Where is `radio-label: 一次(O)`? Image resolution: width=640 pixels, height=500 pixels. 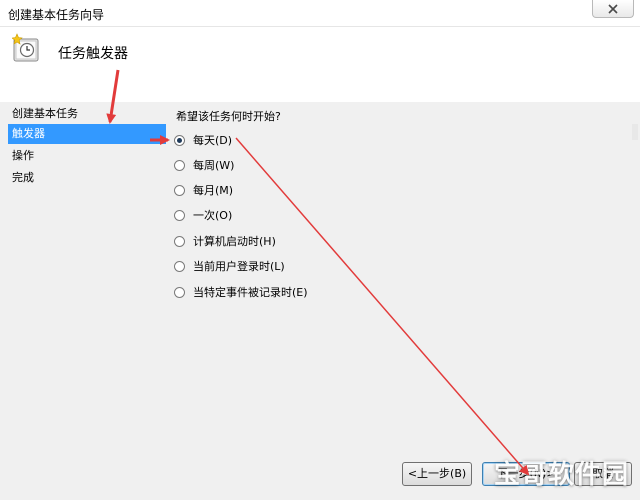 radio-label: 一次(O) is located at coordinates (213, 215).